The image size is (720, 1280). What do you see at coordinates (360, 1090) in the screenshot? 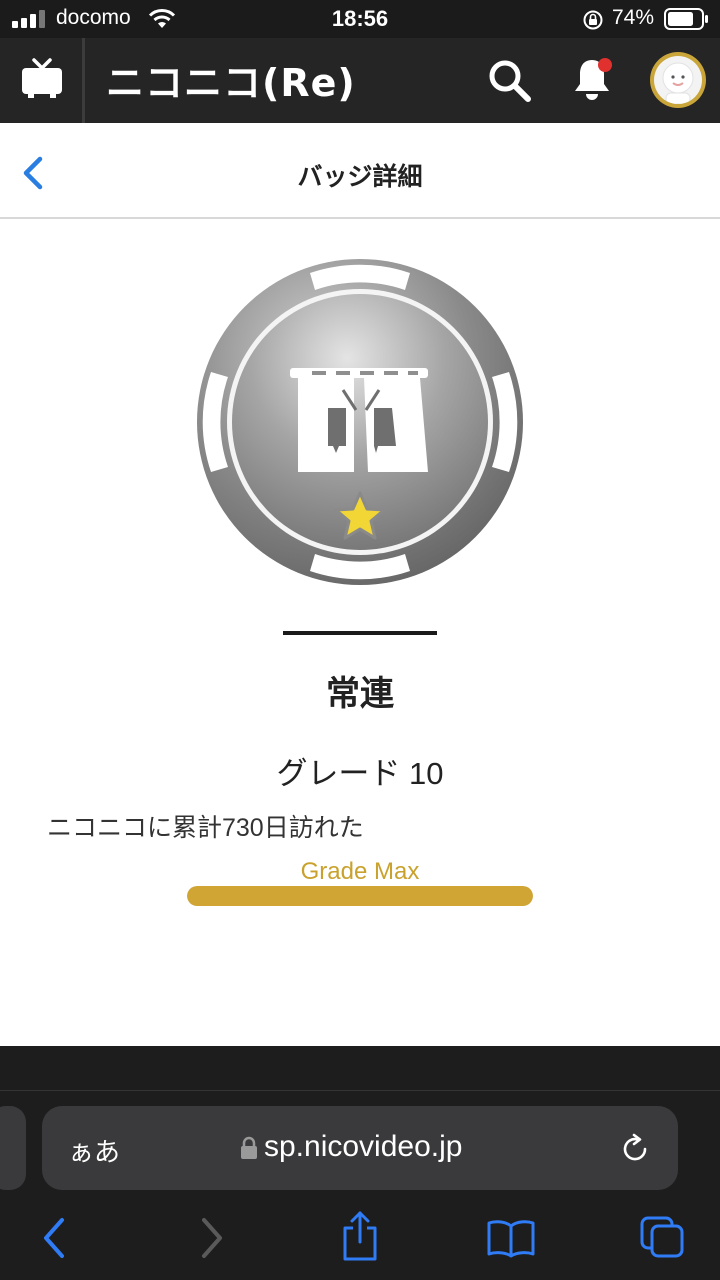
I see `browser-divider` at bounding box center [360, 1090].